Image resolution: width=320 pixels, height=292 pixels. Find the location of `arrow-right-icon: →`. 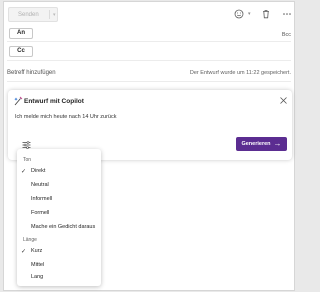

arrow-right-icon: → is located at coordinates (277, 143).